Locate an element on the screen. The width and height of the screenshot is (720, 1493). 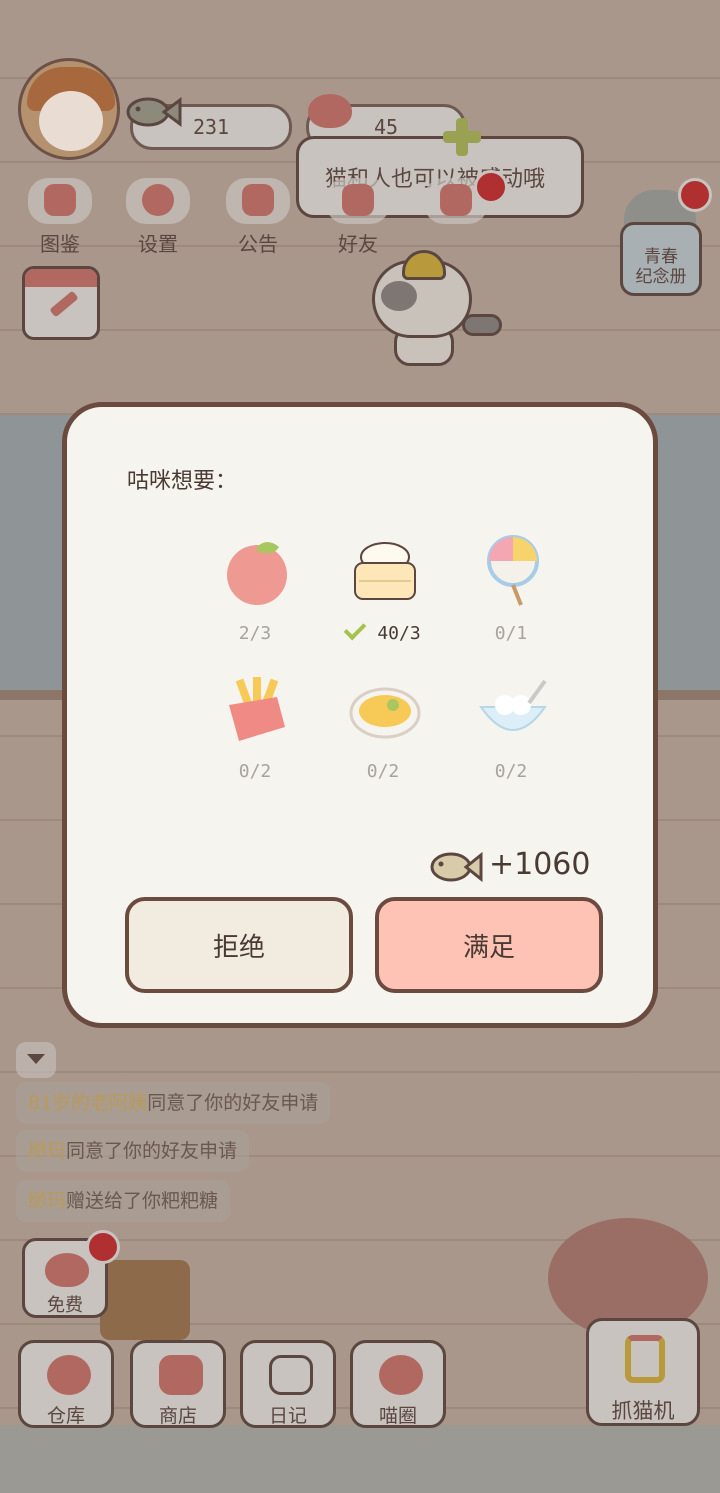
item-lollipop: 0/1 is located at coordinates (511, 588).